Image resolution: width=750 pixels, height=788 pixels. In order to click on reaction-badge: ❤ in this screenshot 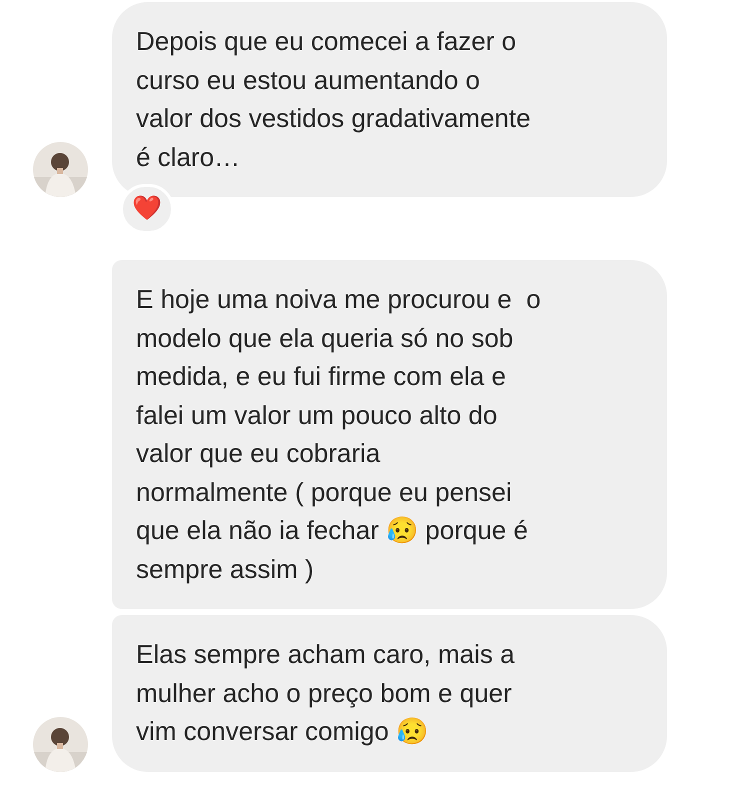, I will do `click(147, 209)`.